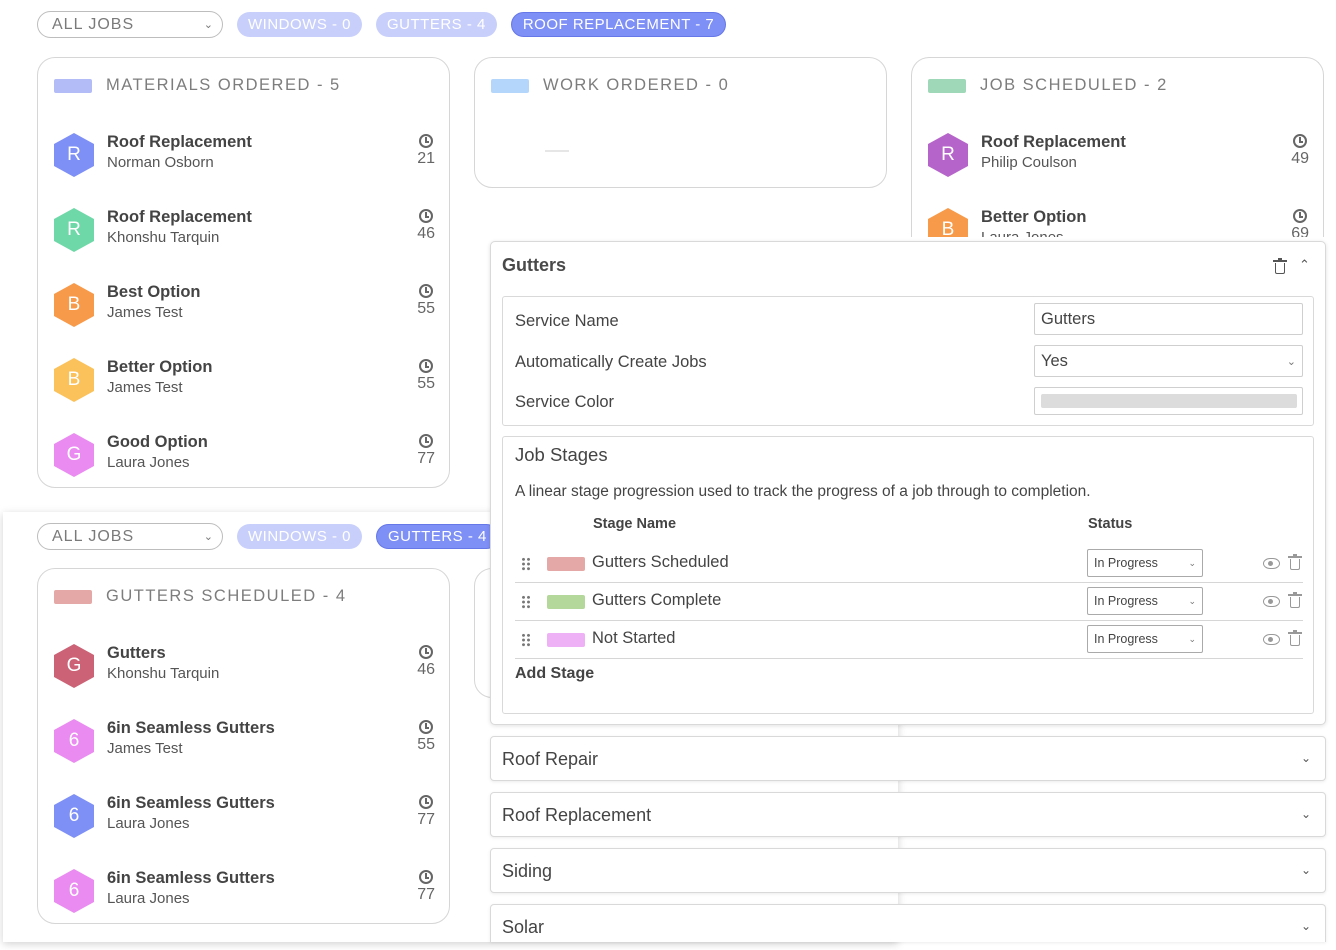 The height and width of the screenshot is (950, 1336). Describe the element at coordinates (1168, 319) in the screenshot. I see `service-name-input: Gutters` at that location.